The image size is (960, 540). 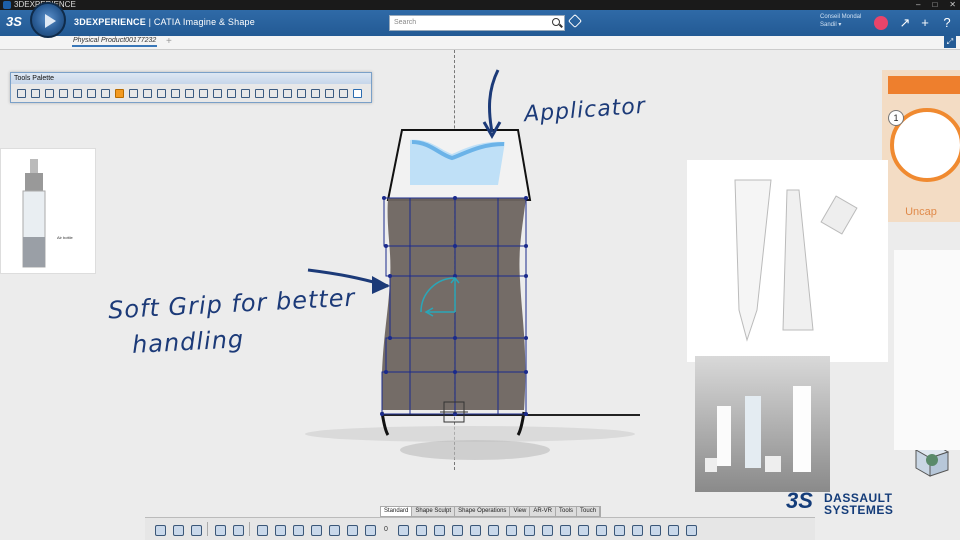 What do you see at coordinates (160, 92) in the screenshot?
I see `mirror-tool-icon` at bounding box center [160, 92].